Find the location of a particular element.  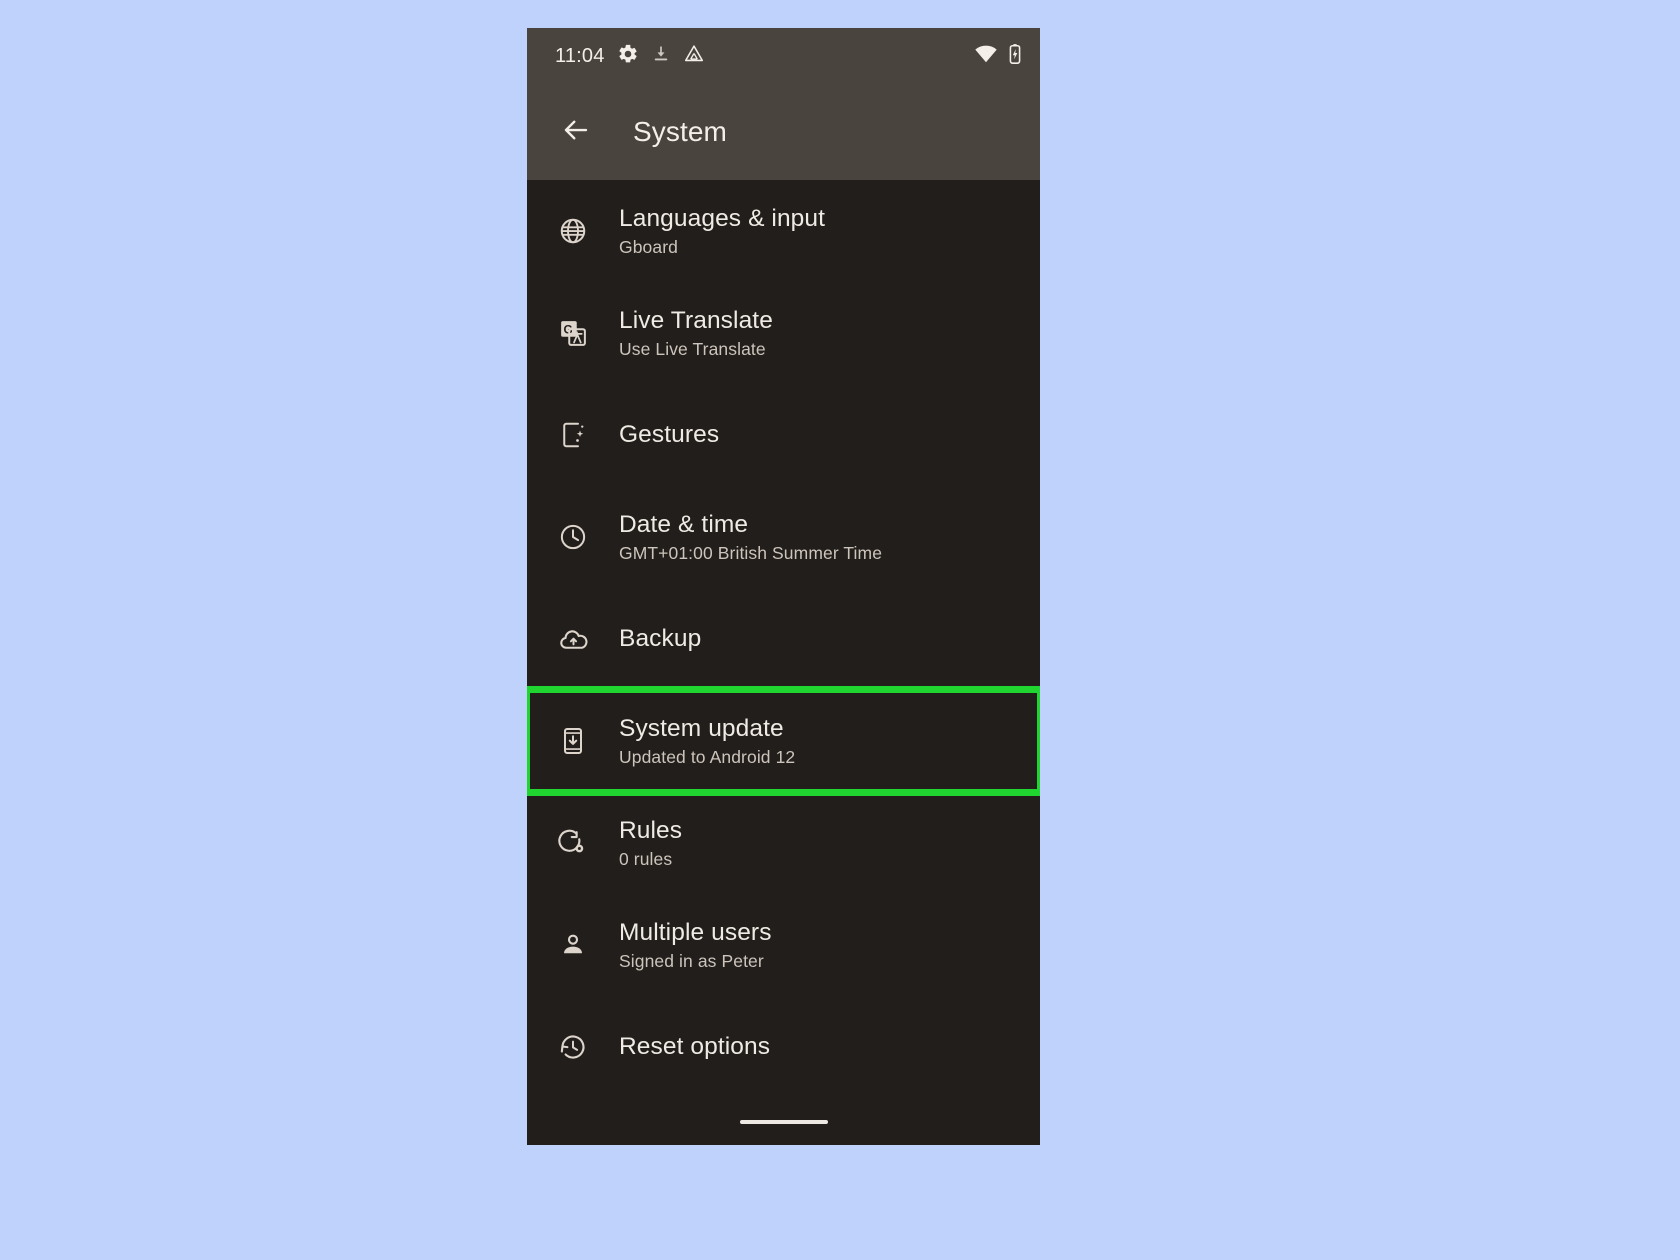

list-item-multiple-users: Multiple users Signed in as Peter is located at coordinates (783, 945).